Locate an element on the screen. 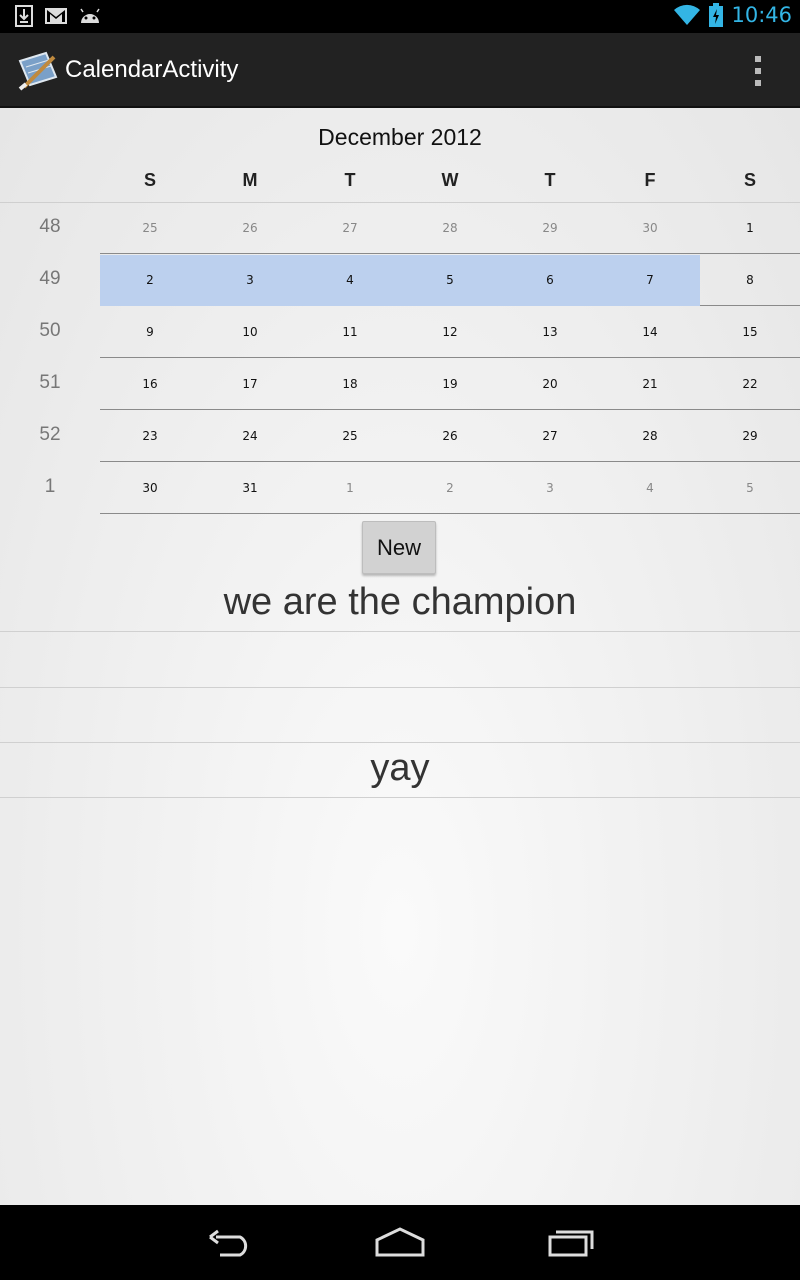 Image resolution: width=800 pixels, height=1280 pixels. day-cell: 20 is located at coordinates (550, 384).